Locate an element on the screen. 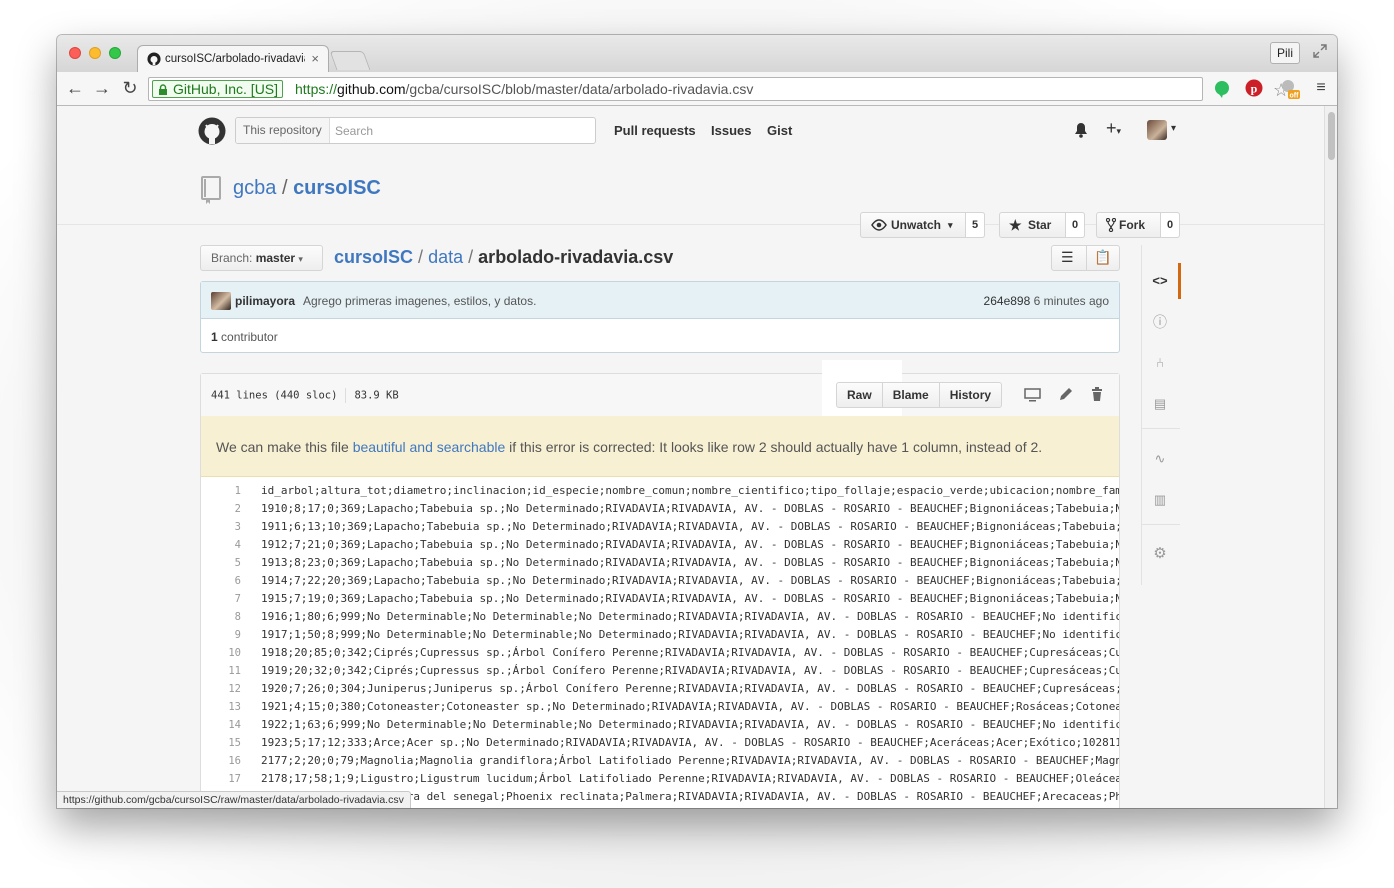  page-scrollbar is located at coordinates (1330, 457).